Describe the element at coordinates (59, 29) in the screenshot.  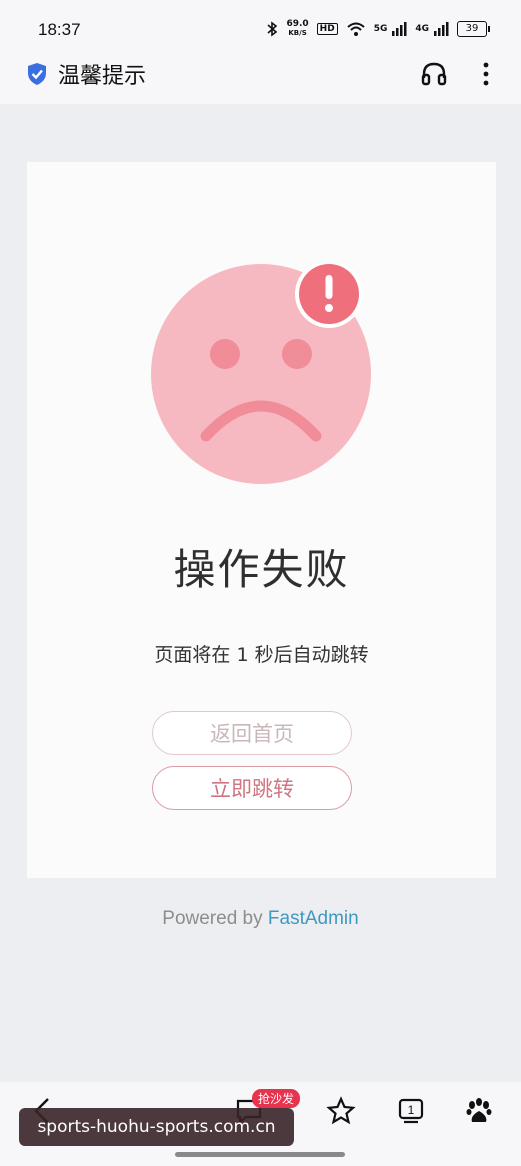
I see `status-time: 18:37` at that location.